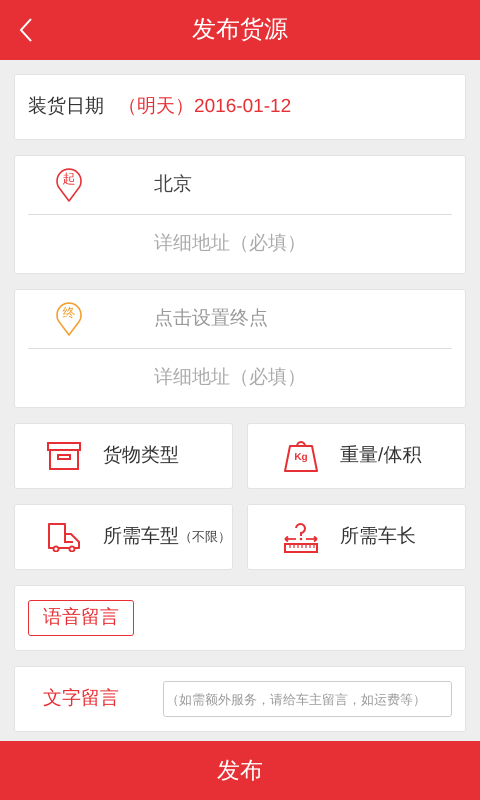  I want to click on message-input: （如需额外服务，请给车主留言，如运费等）, so click(307, 699).